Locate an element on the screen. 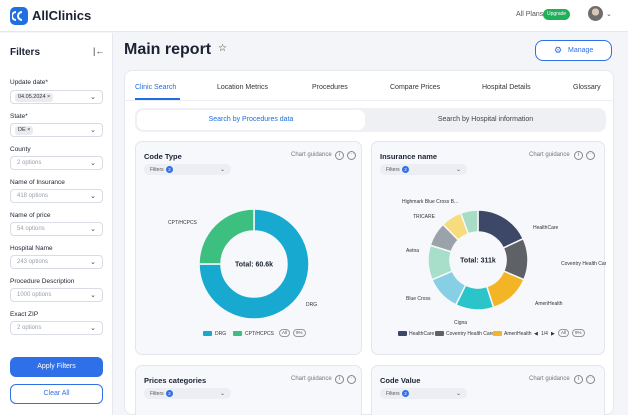 This screenshot has height=415, width=628. insurance-label: Name of Insurance is located at coordinates (37, 182).